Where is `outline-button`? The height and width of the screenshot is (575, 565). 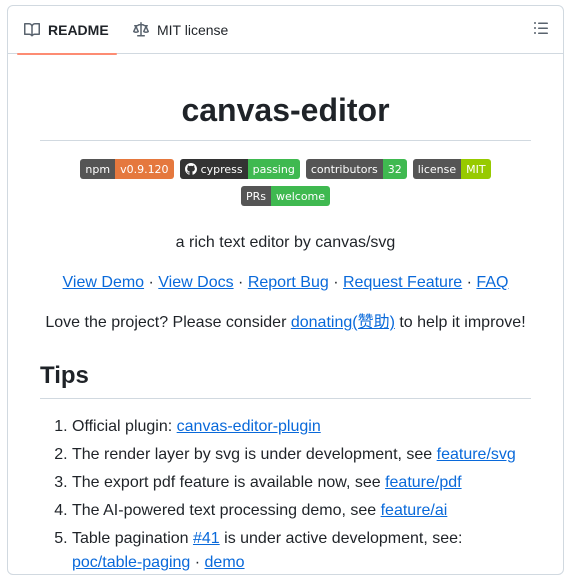
outline-button is located at coordinates (541, 30).